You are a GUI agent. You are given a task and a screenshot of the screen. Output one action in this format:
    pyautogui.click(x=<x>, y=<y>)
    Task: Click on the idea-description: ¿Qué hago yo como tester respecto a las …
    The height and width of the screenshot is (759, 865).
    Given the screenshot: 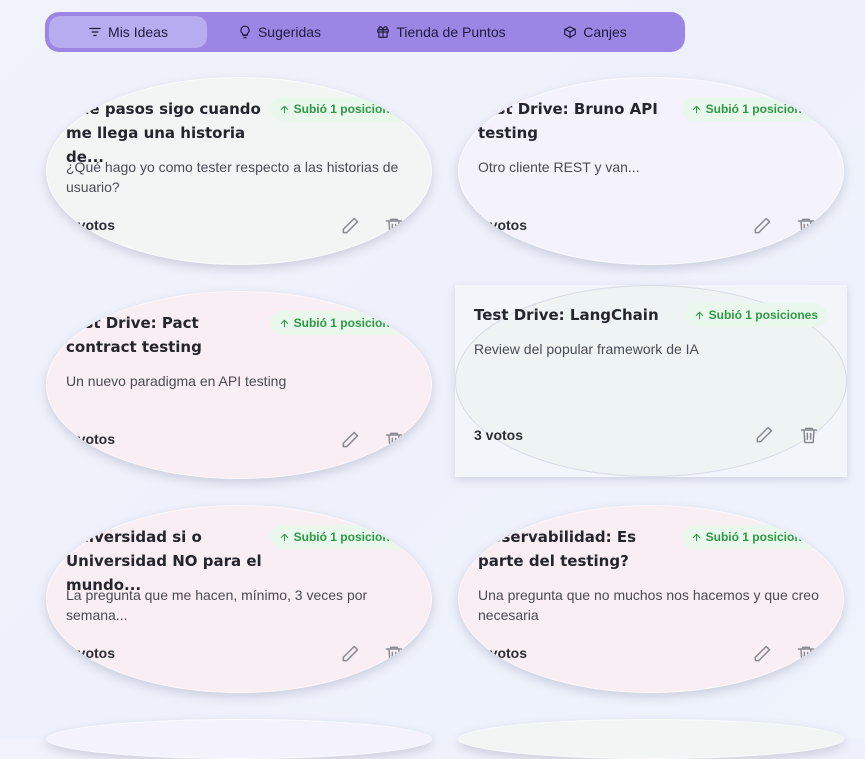 What is the action you would take?
    pyautogui.click(x=232, y=177)
    